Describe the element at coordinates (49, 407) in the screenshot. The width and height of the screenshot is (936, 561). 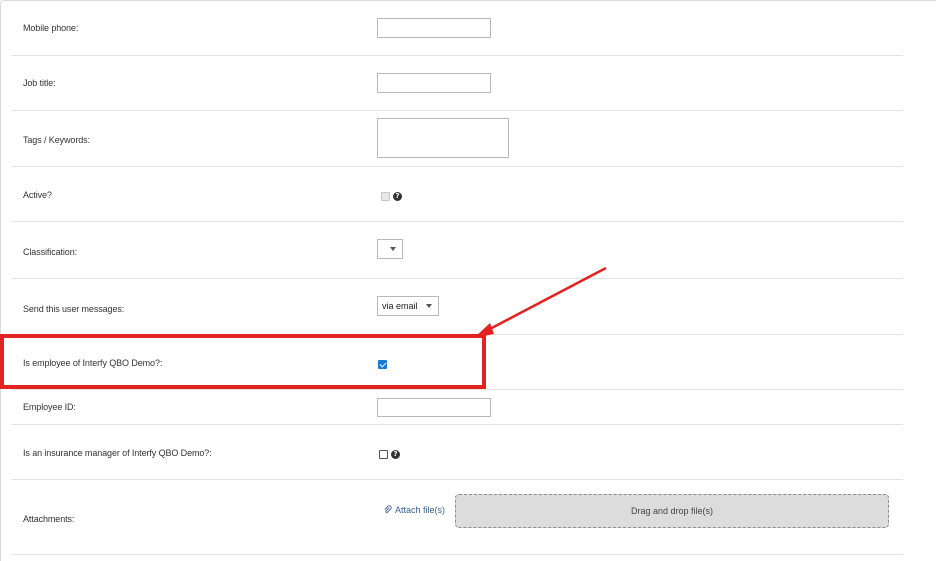
I see `employee-id-label: Employee ID:` at that location.